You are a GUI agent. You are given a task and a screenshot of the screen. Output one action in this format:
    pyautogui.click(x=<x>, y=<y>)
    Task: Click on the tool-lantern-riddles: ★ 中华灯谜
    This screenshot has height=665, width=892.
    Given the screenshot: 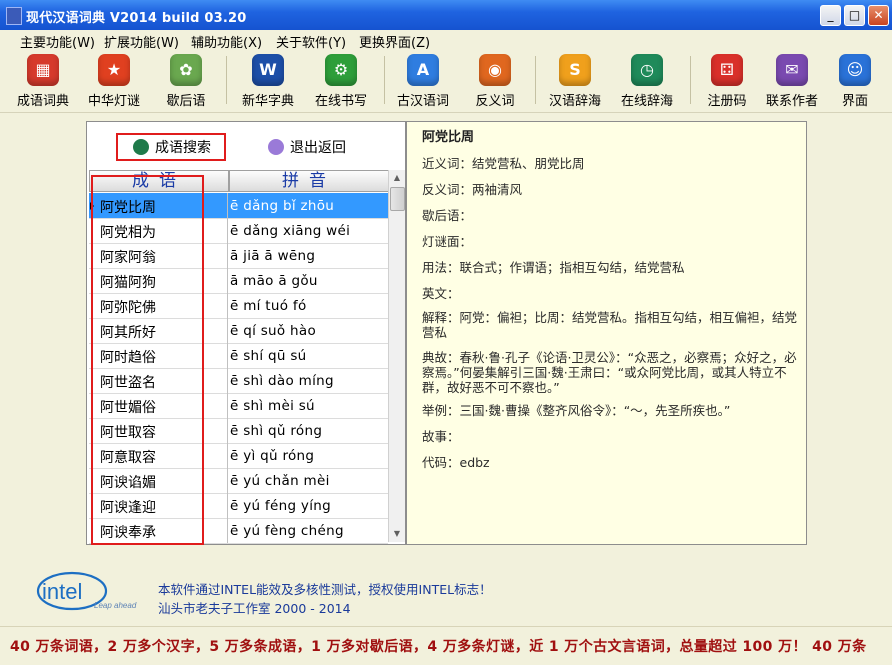 What is the action you would take?
    pyautogui.click(x=114, y=81)
    